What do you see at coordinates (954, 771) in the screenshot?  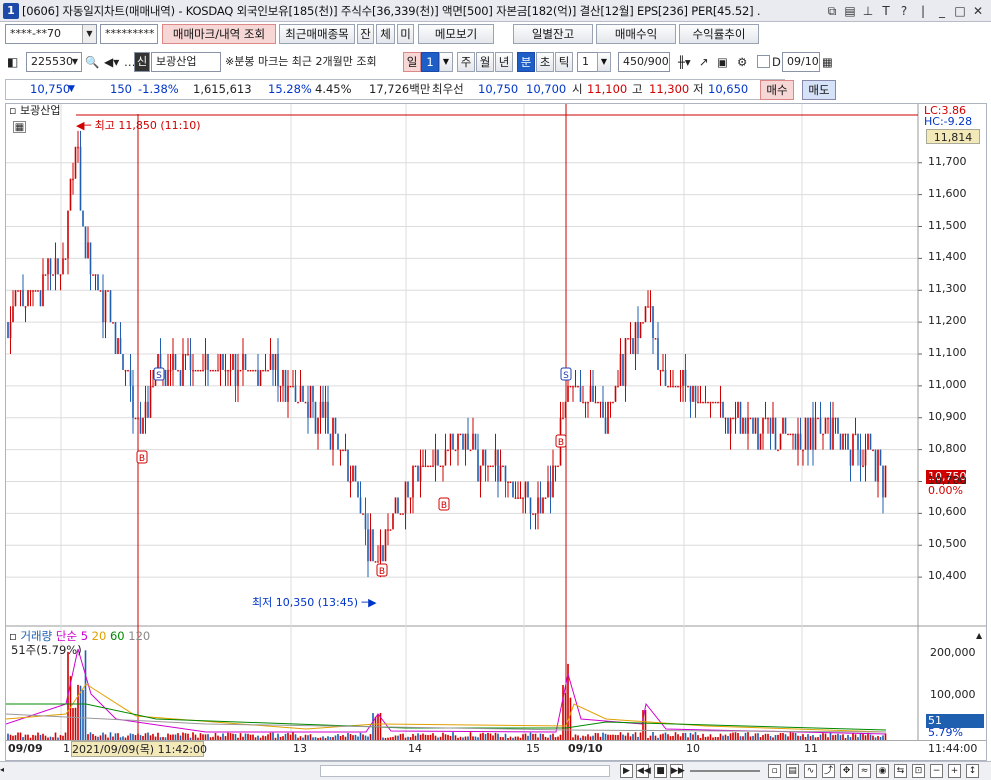 I see `zoom-in-icon: +` at bounding box center [954, 771].